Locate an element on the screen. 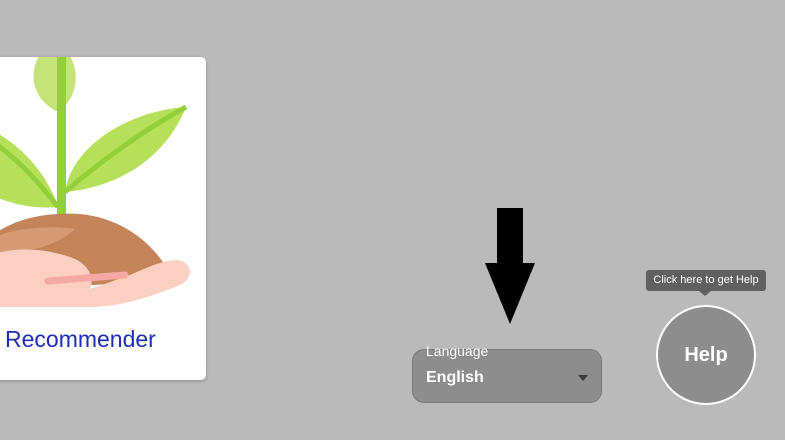 Image resolution: width=785 pixels, height=440 pixels. caret-down-icon is located at coordinates (583, 378).